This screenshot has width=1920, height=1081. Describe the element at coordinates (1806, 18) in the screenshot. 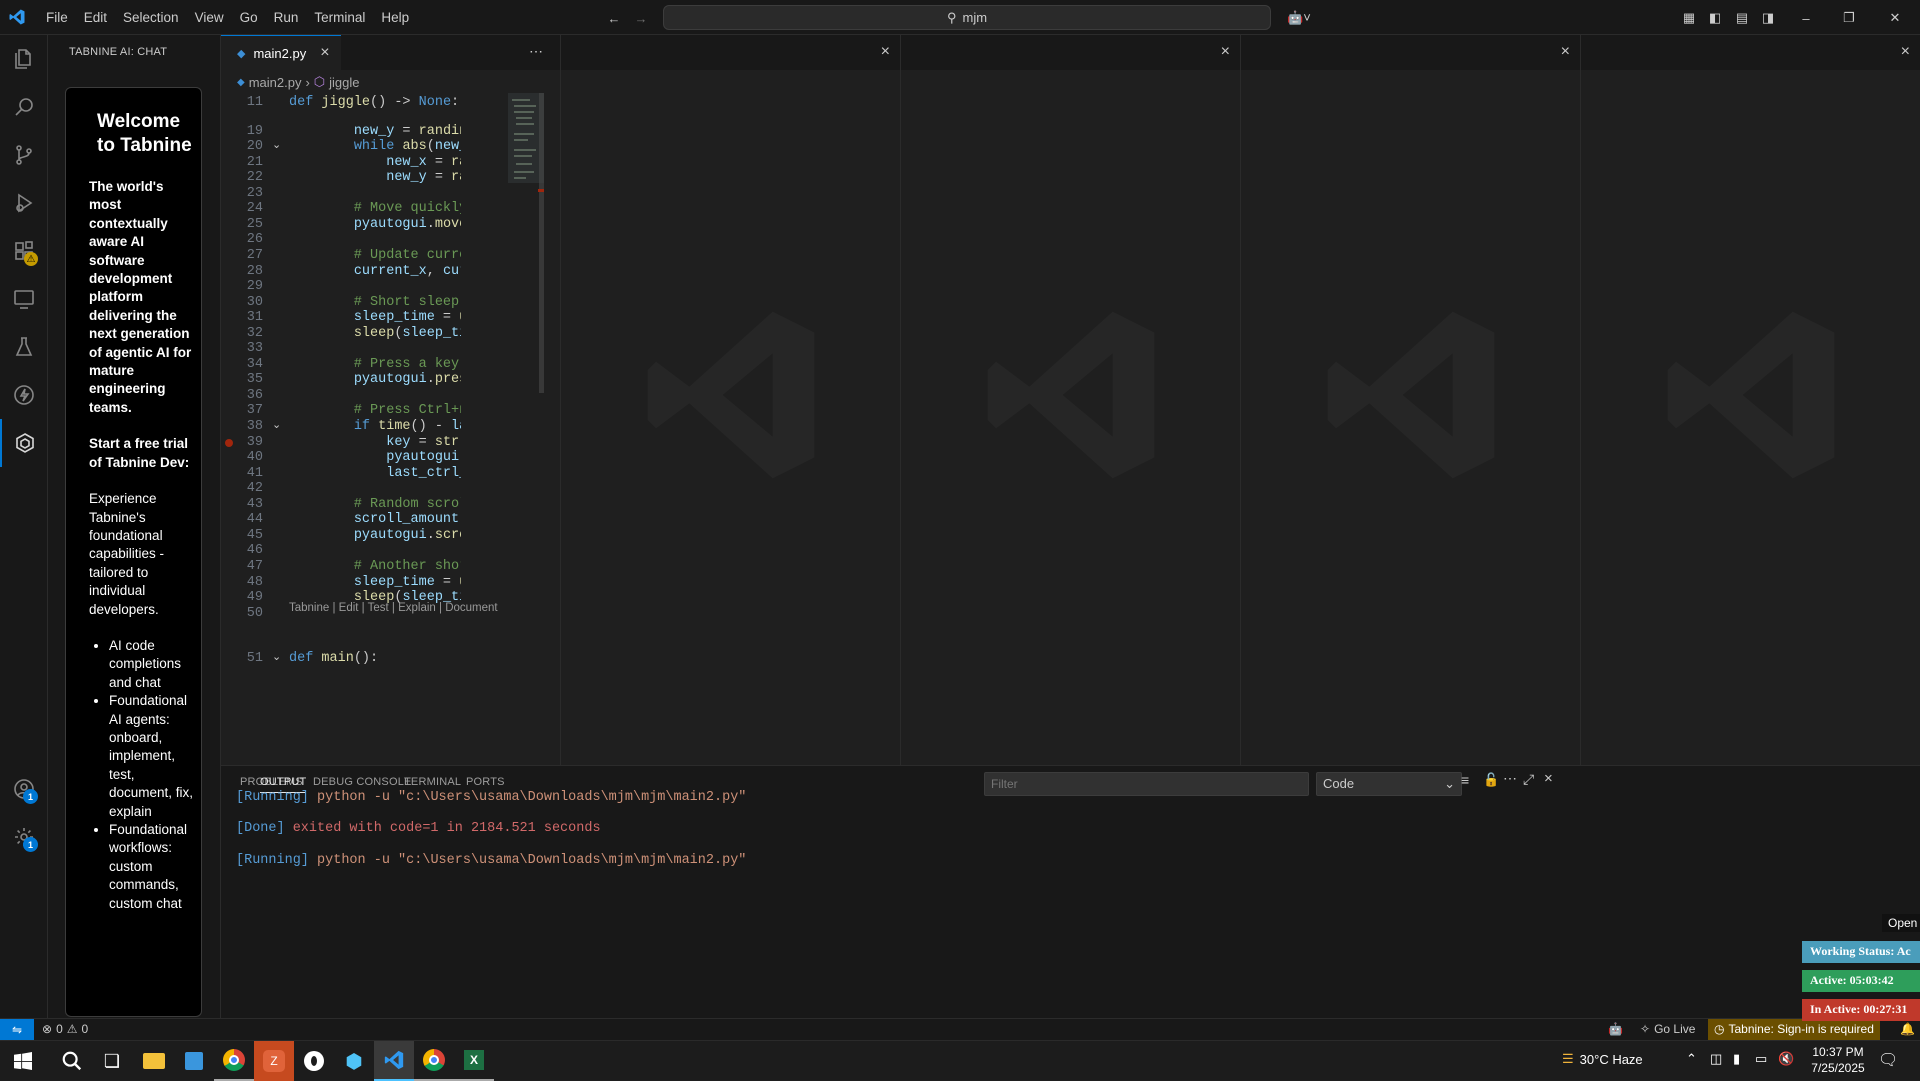

I see `minimize-icon: –` at that location.